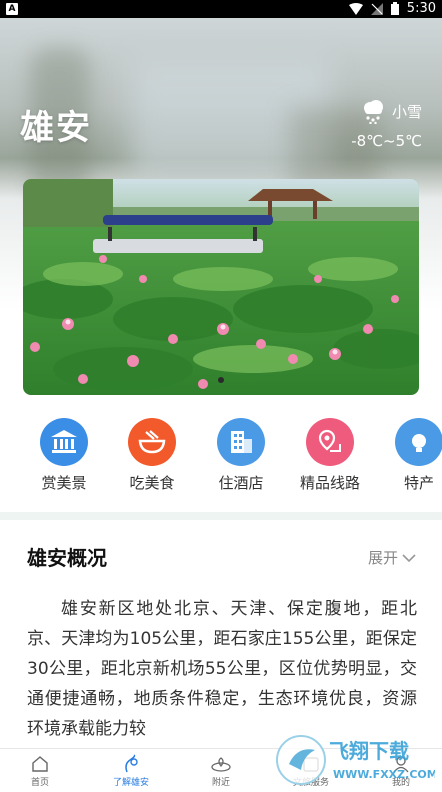 Image resolution: width=442 pixels, height=792 pixels. What do you see at coordinates (386, 124) in the screenshot?
I see `weather-widget: 小雪 -8℃~5℃` at bounding box center [386, 124].